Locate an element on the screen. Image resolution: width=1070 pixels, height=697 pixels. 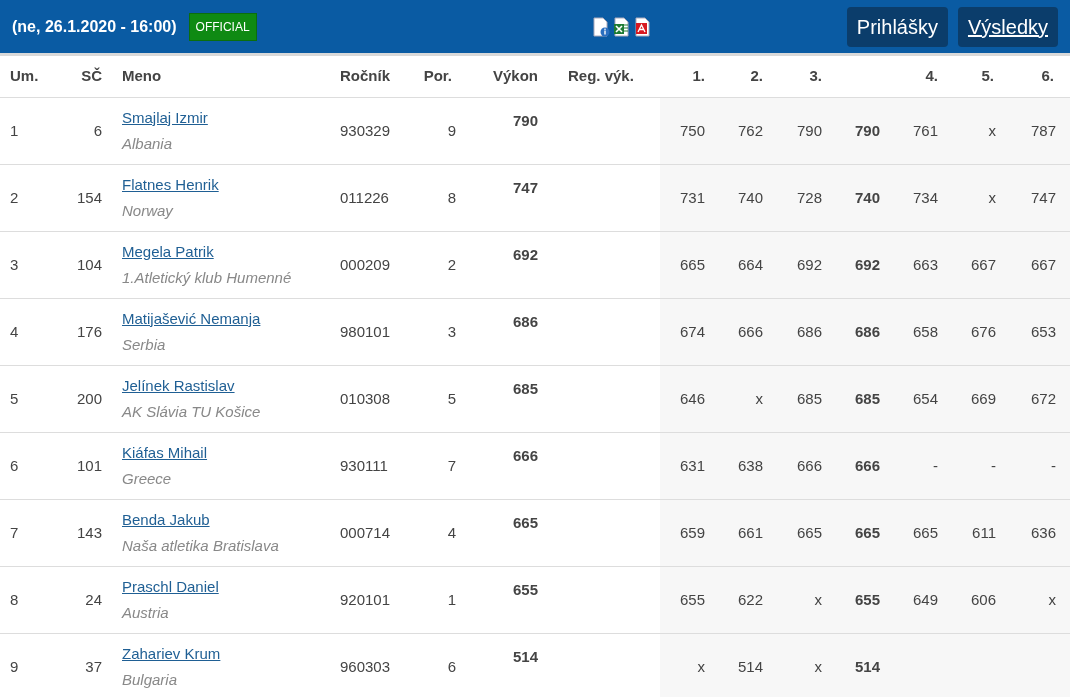
birth-date-cell-text: 000209 is located at coordinates (365, 264).